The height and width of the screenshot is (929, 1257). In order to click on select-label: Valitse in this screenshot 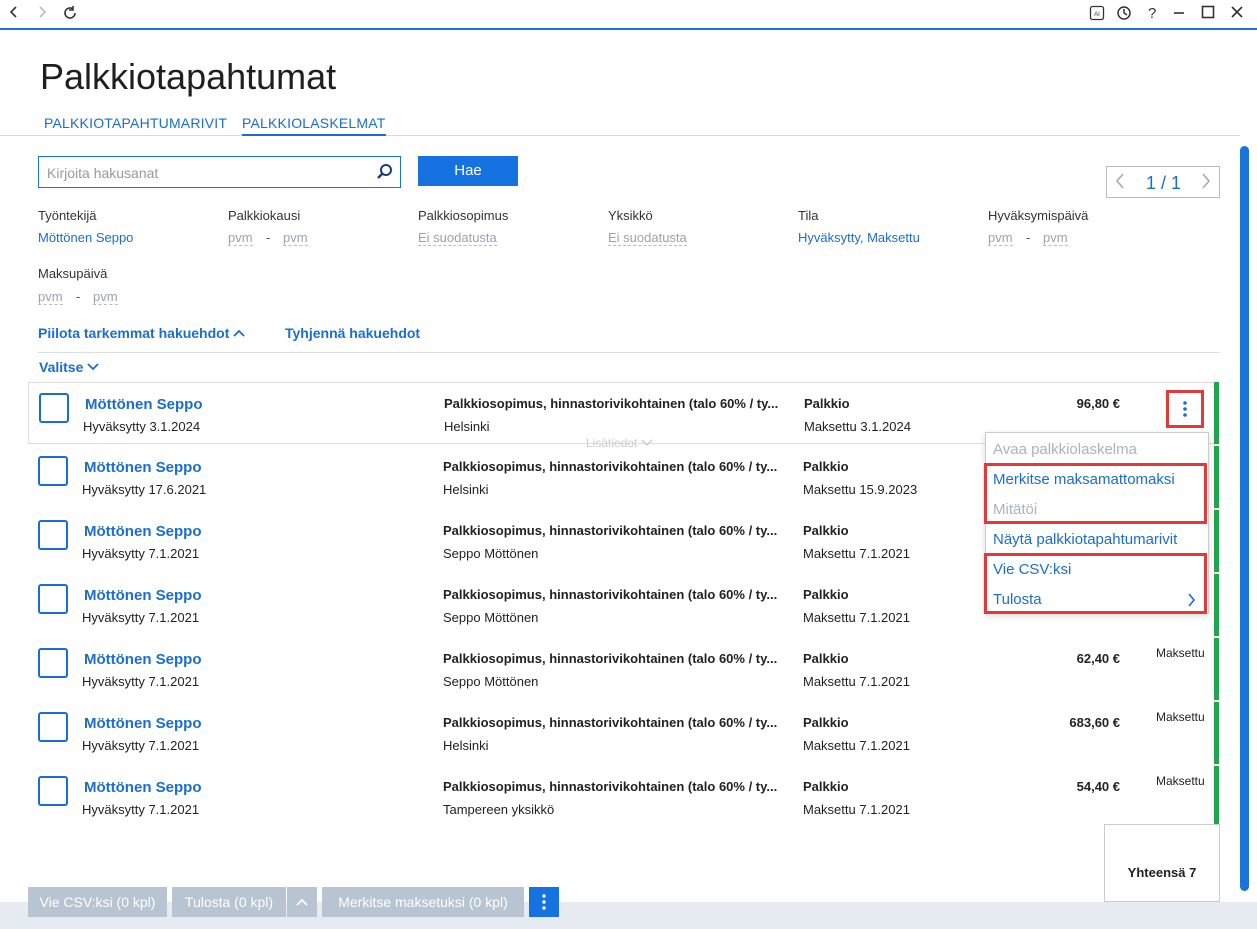, I will do `click(61, 367)`.